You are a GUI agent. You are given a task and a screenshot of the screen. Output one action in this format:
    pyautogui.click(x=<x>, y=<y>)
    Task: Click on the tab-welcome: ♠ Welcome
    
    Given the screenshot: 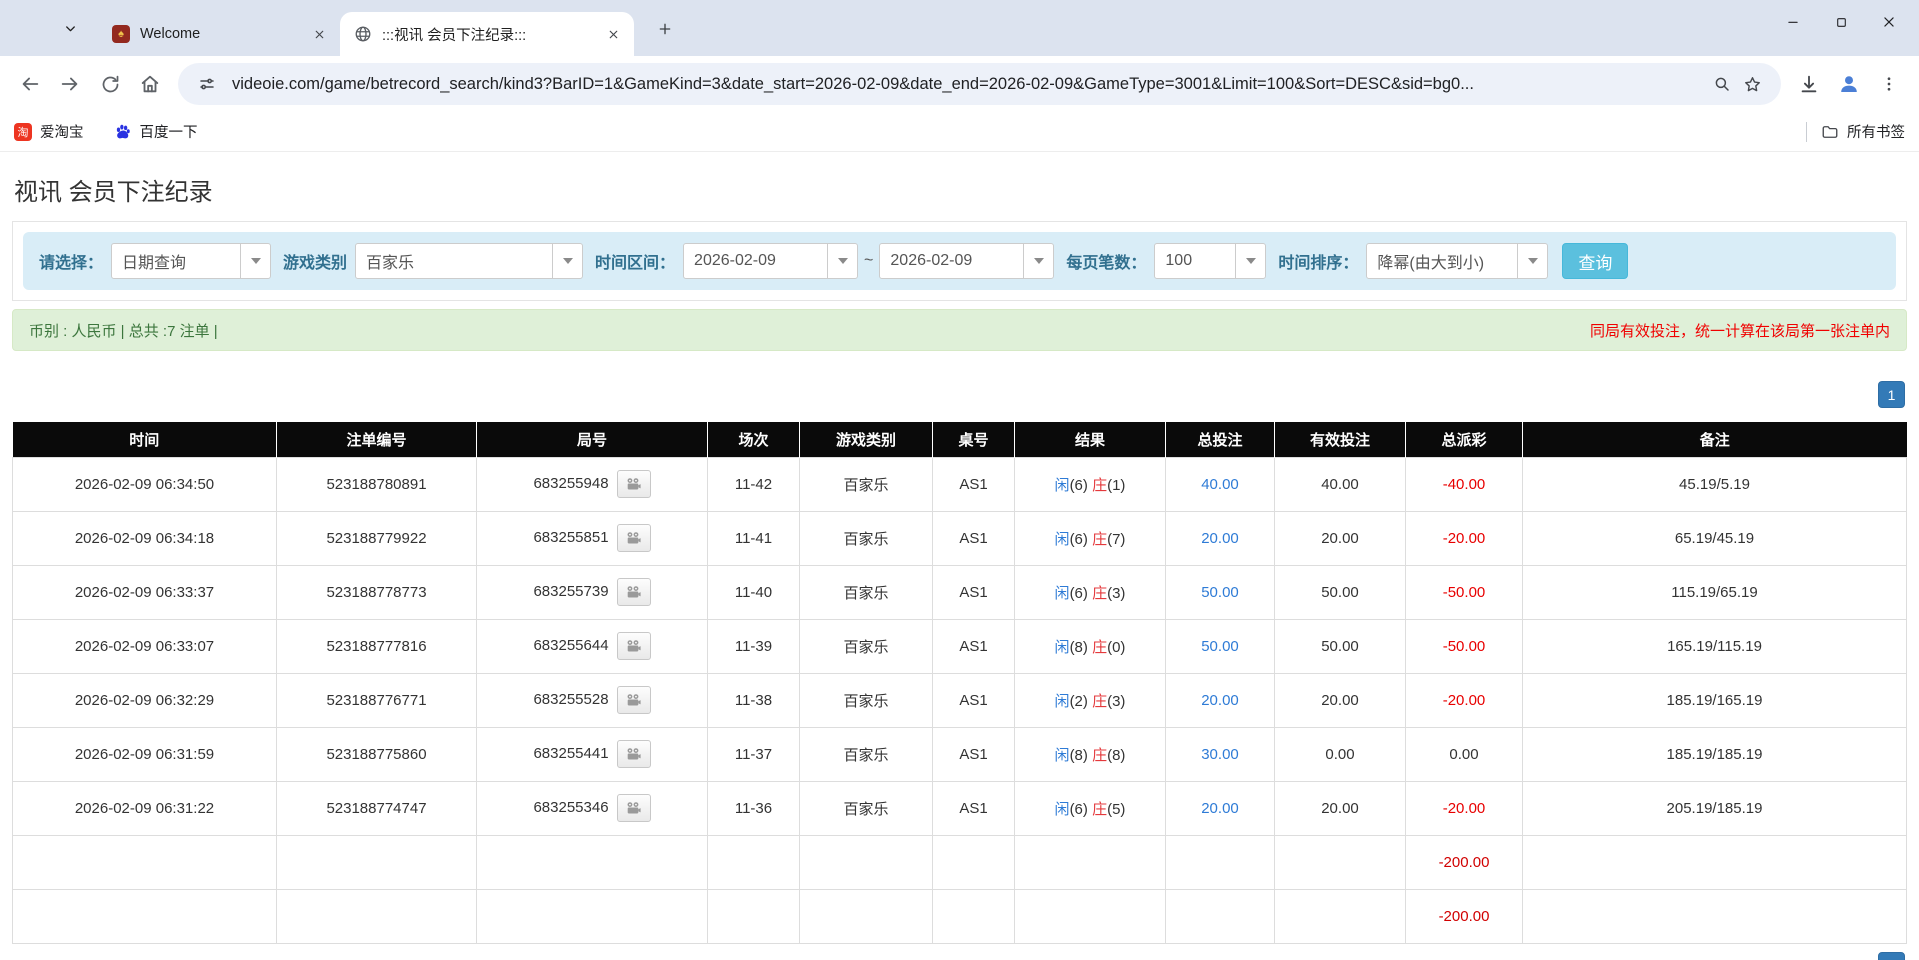 What is the action you would take?
    pyautogui.click(x=219, y=34)
    